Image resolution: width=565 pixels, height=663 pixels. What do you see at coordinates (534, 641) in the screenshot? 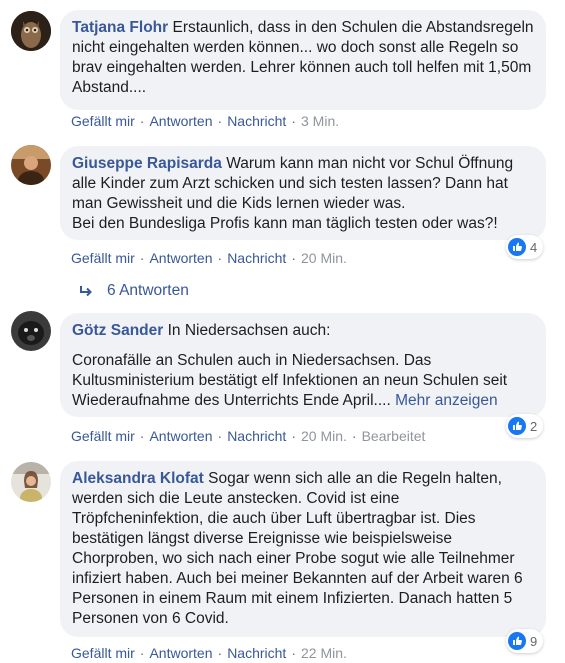
I see `reaction-number: 9` at bounding box center [534, 641].